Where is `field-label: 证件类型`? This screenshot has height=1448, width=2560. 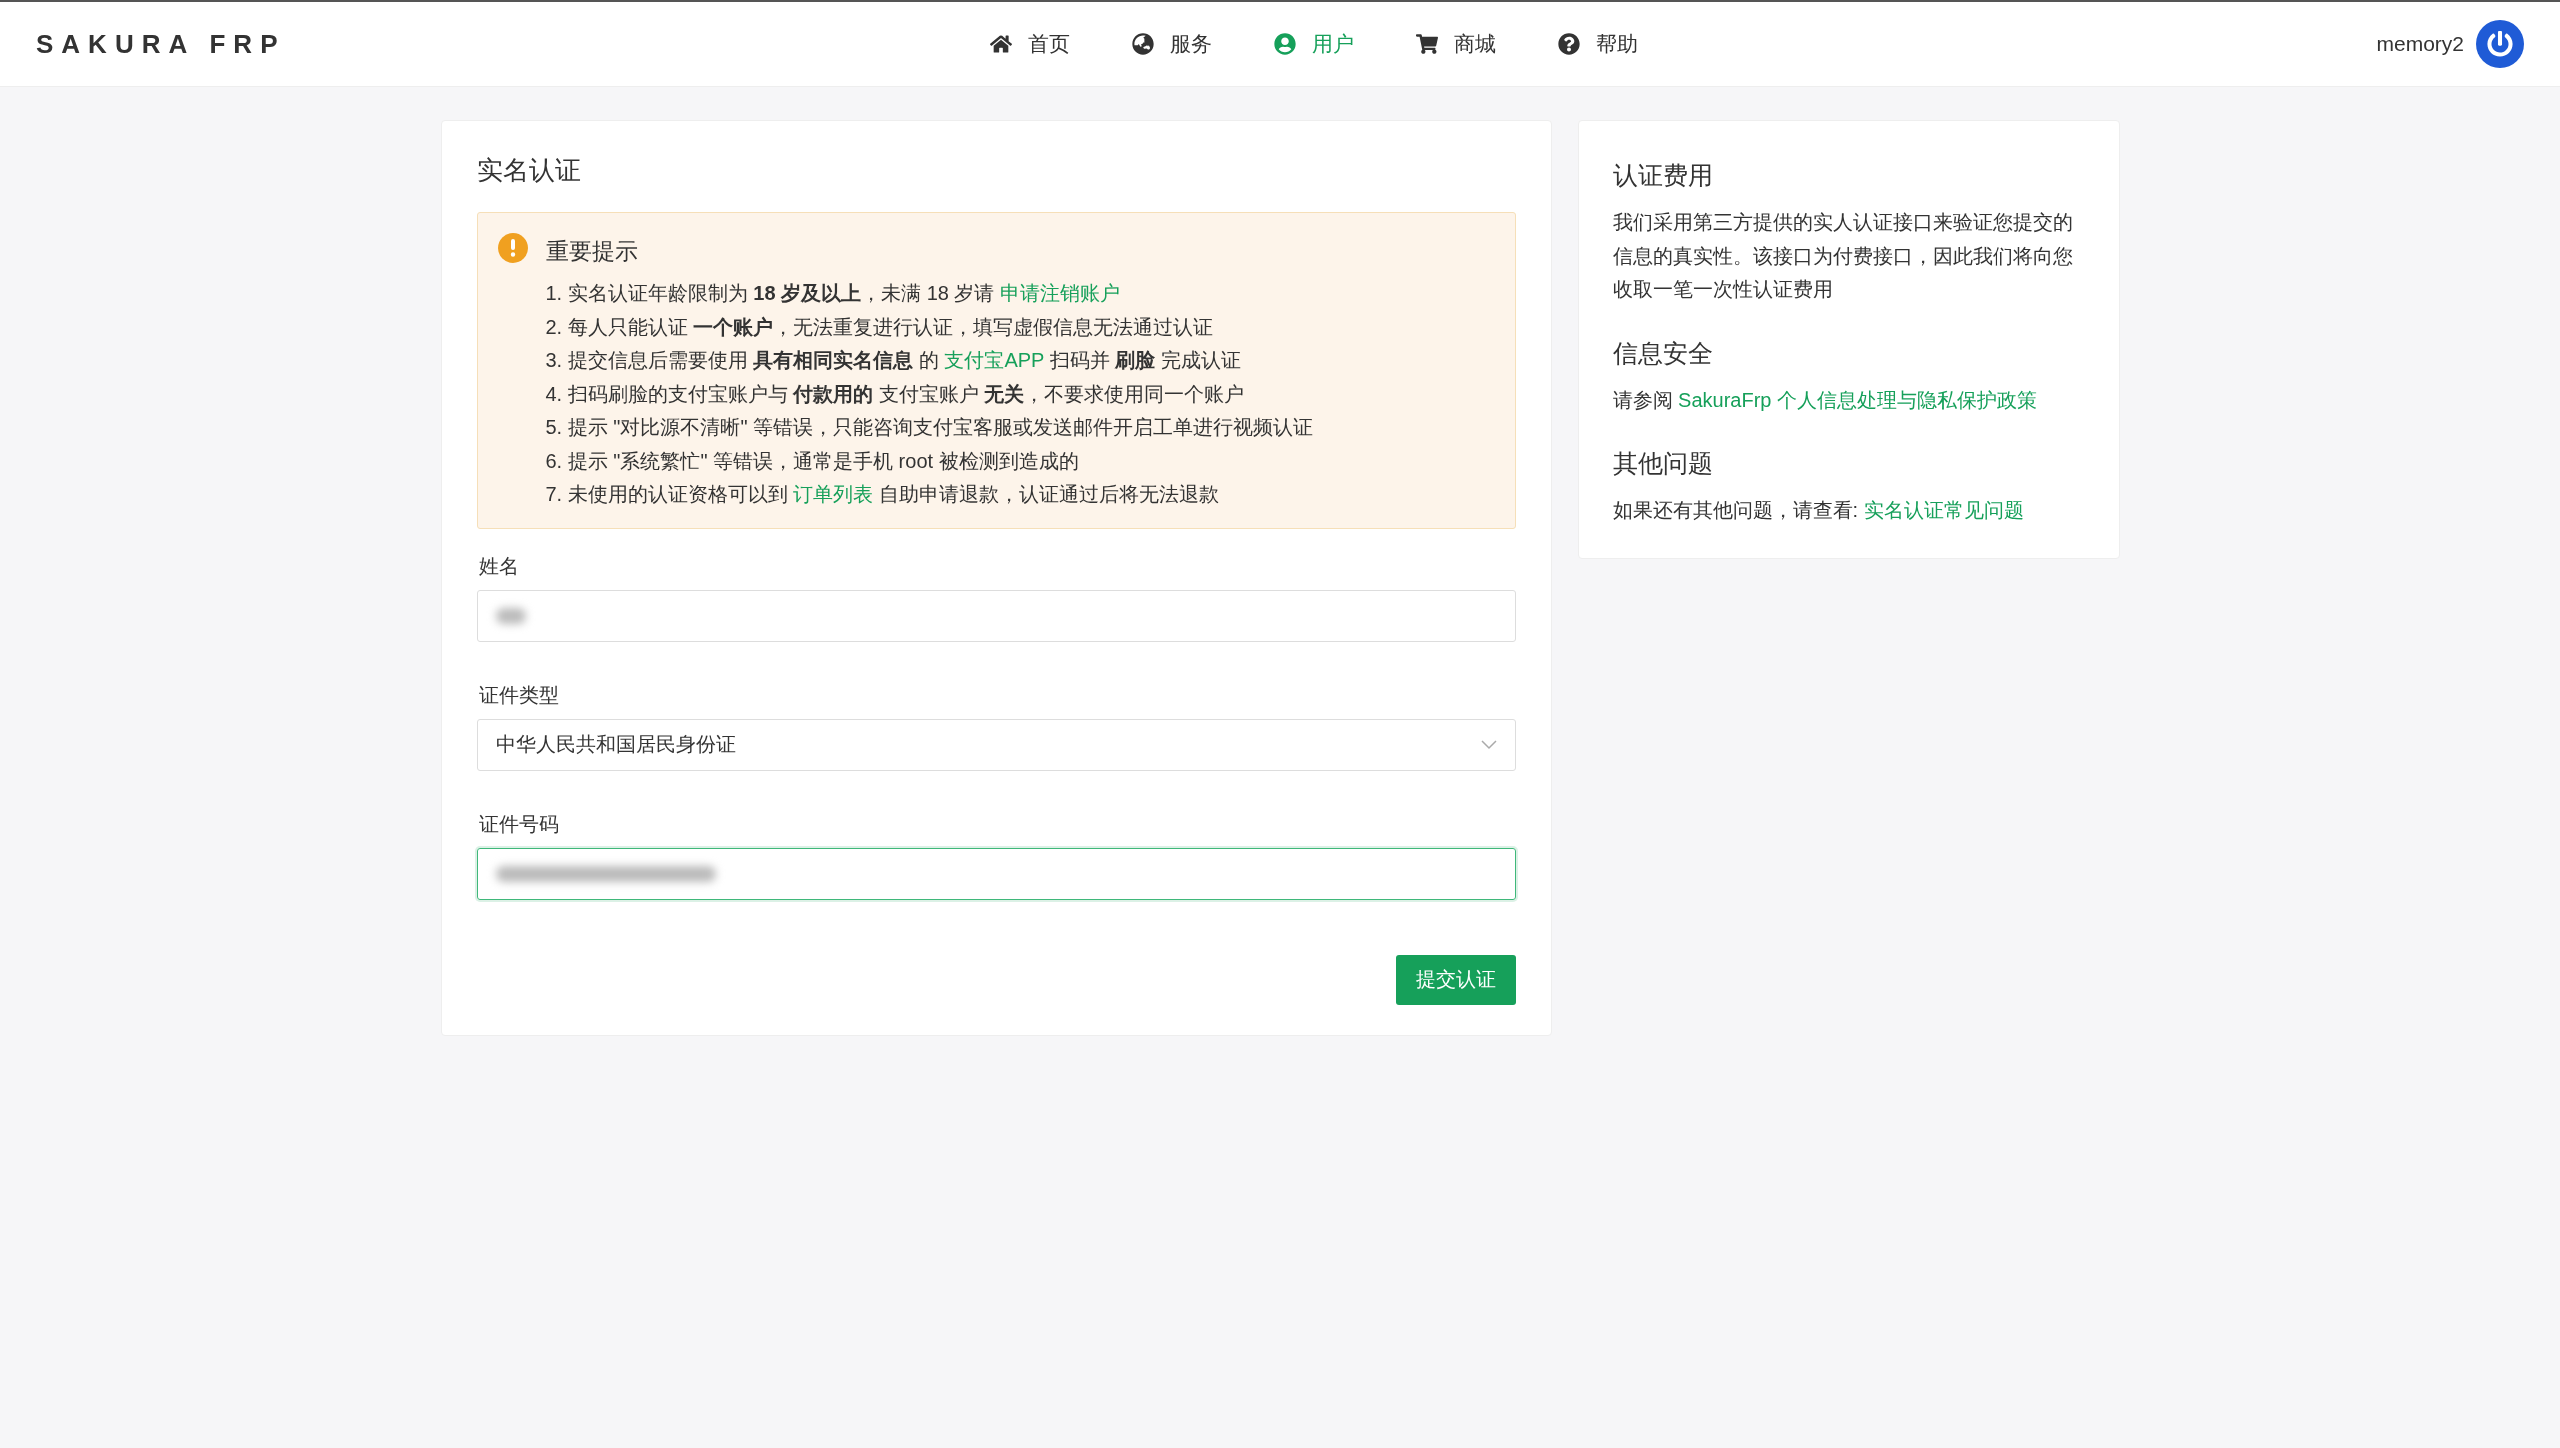 field-label: 证件类型 is located at coordinates (518, 695).